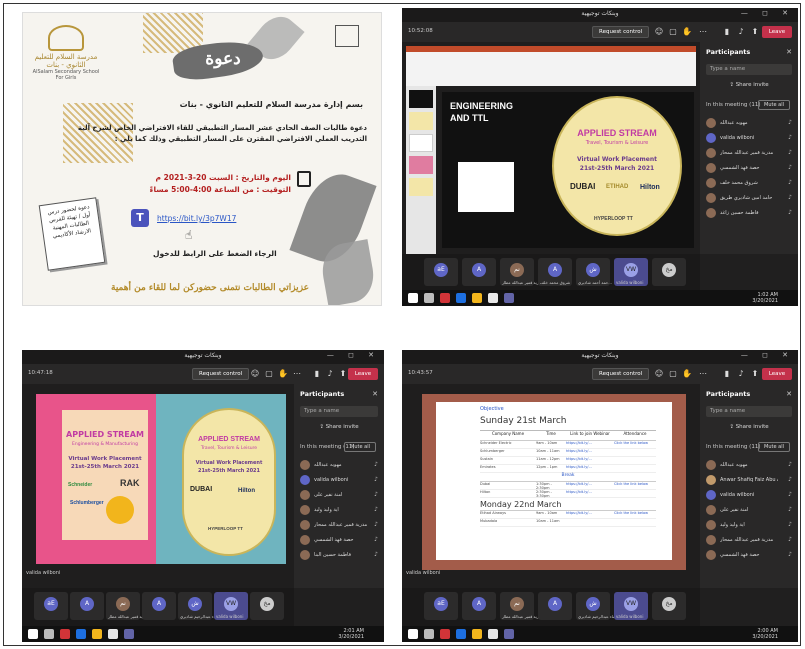 This screenshot has width=805, height=649. Describe the element at coordinates (196, 218) in the screenshot. I see `meeting-link: https://bit.ly/3p7W17` at that location.